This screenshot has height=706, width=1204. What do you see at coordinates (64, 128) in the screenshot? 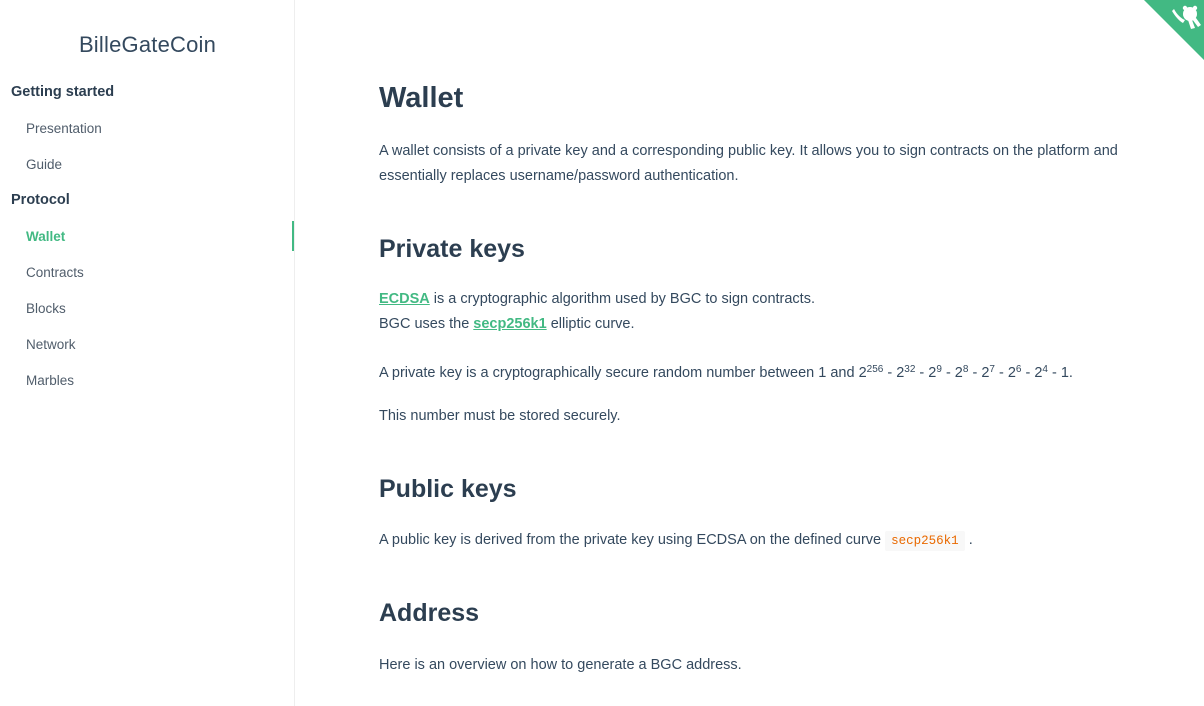
I see `sidebar-item-presentation: Presentation` at bounding box center [64, 128].